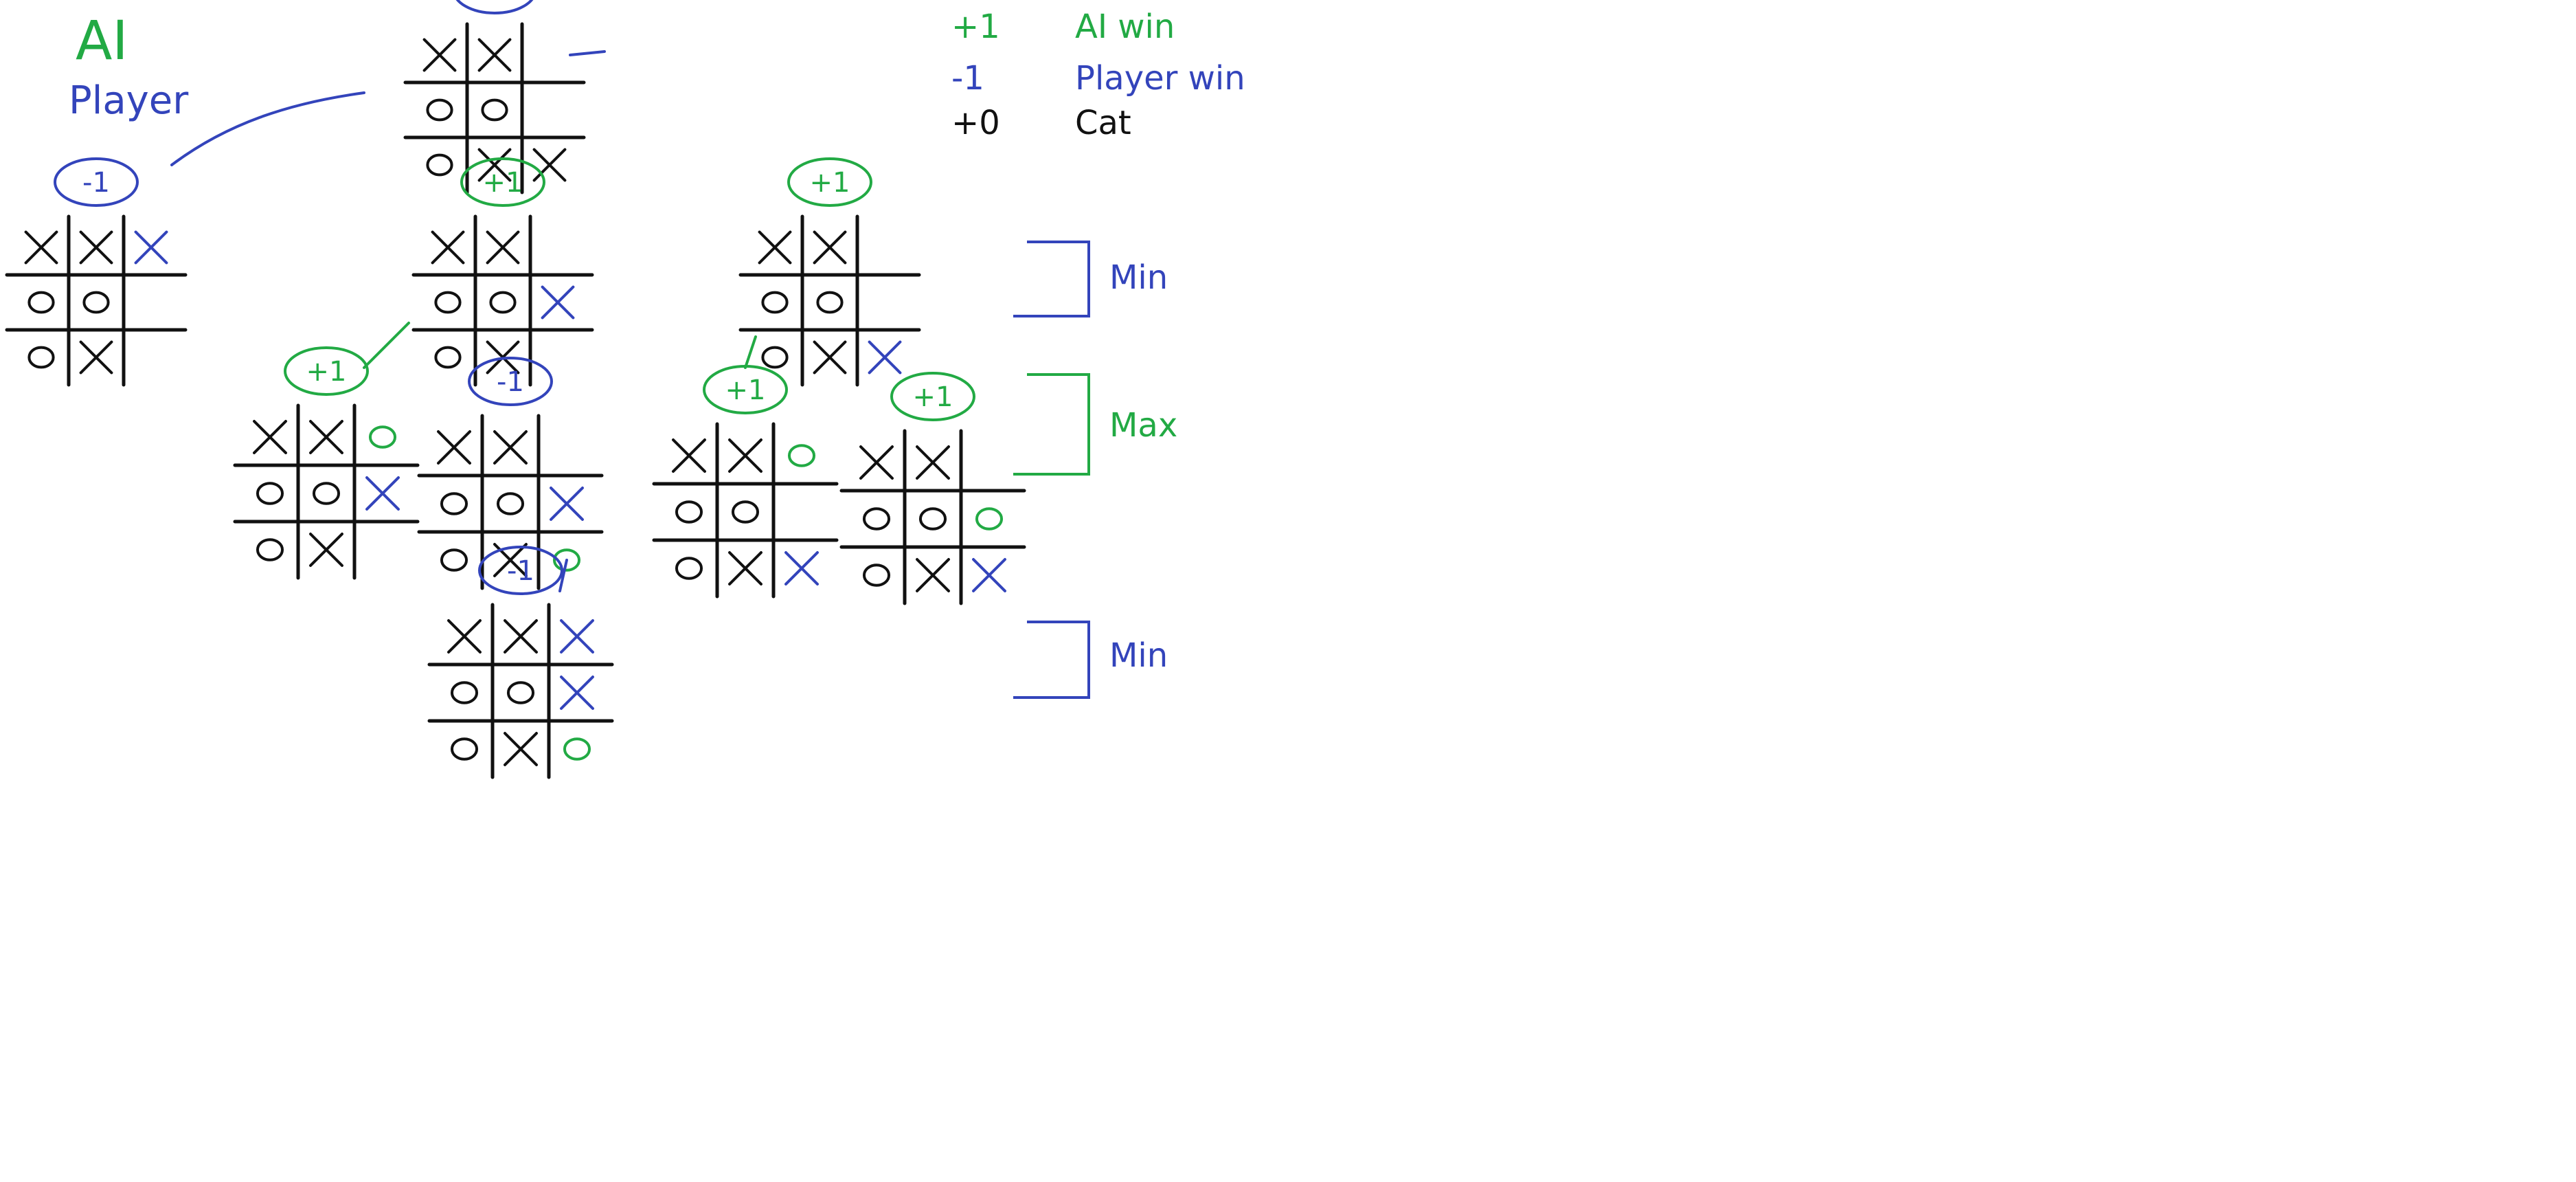 Image resolution: width=2576 pixels, height=1182 pixels. Describe the element at coordinates (96, 272) in the screenshot. I see `board-root-b: XXXOOOX-1` at that location.